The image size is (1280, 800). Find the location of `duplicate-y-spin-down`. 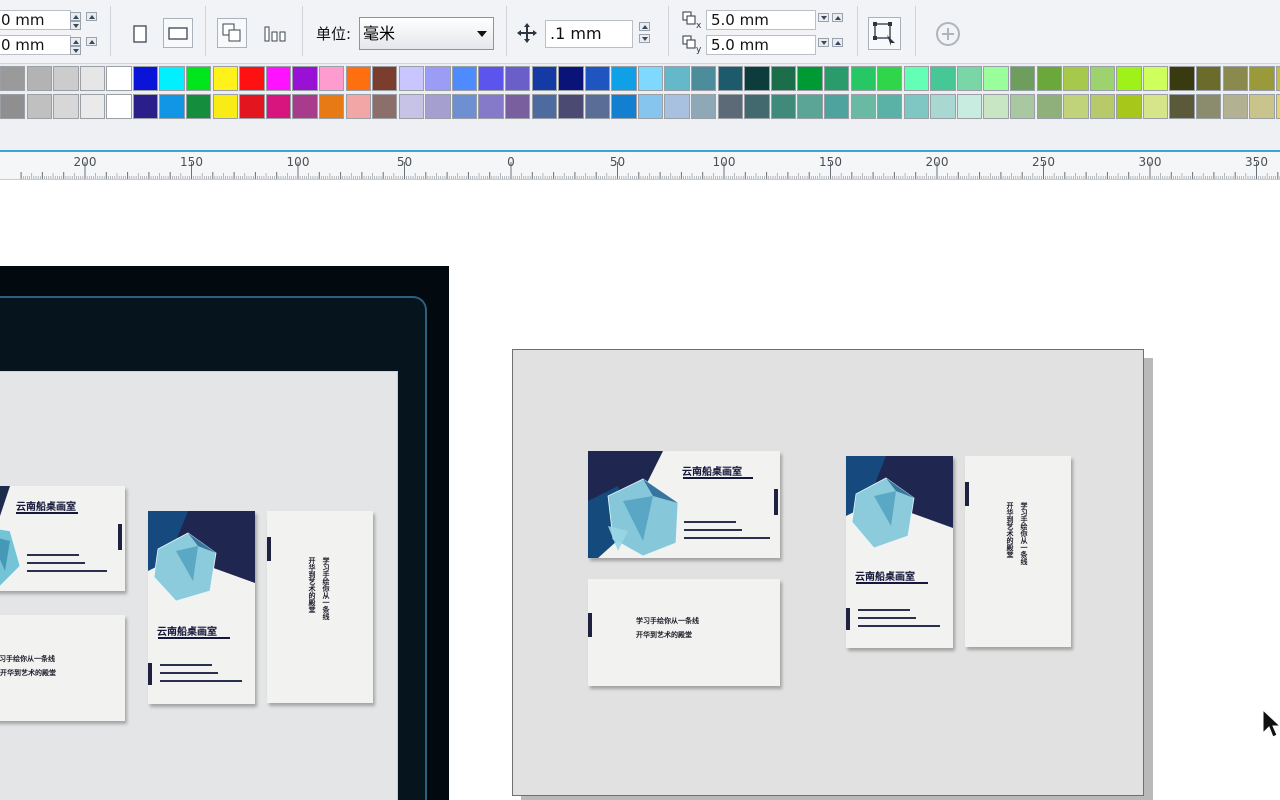

duplicate-y-spin-down is located at coordinates (823, 42).